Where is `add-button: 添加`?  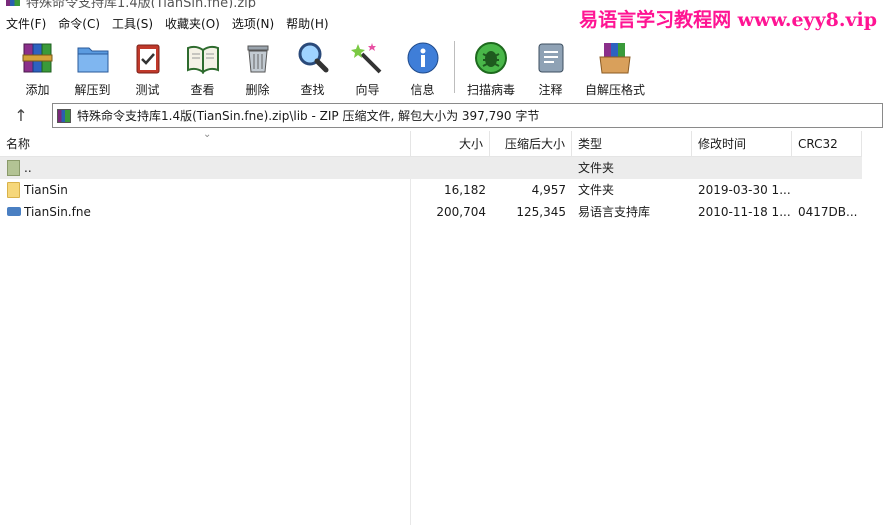 add-button: 添加 is located at coordinates (37, 67).